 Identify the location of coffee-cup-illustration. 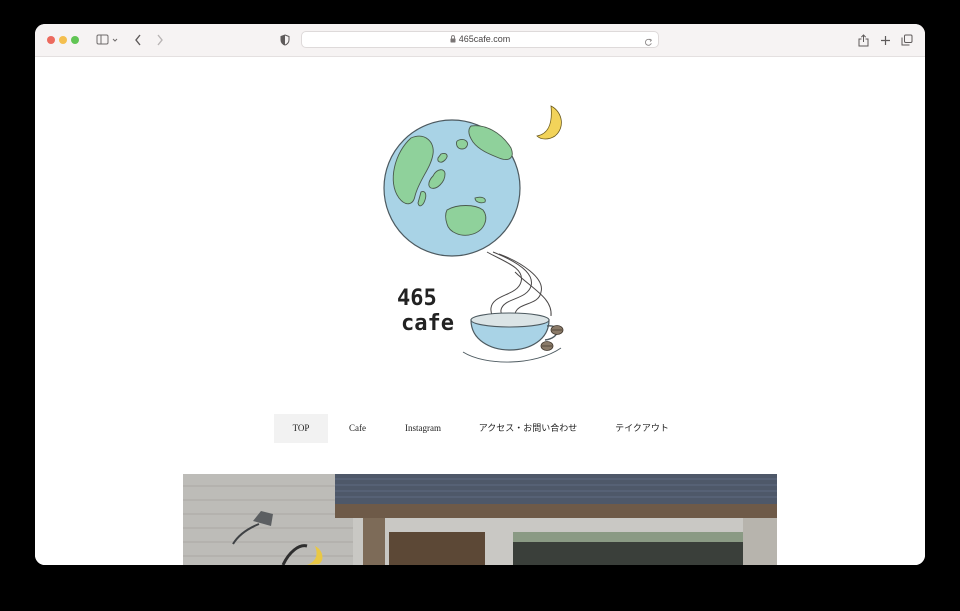
(512, 337).